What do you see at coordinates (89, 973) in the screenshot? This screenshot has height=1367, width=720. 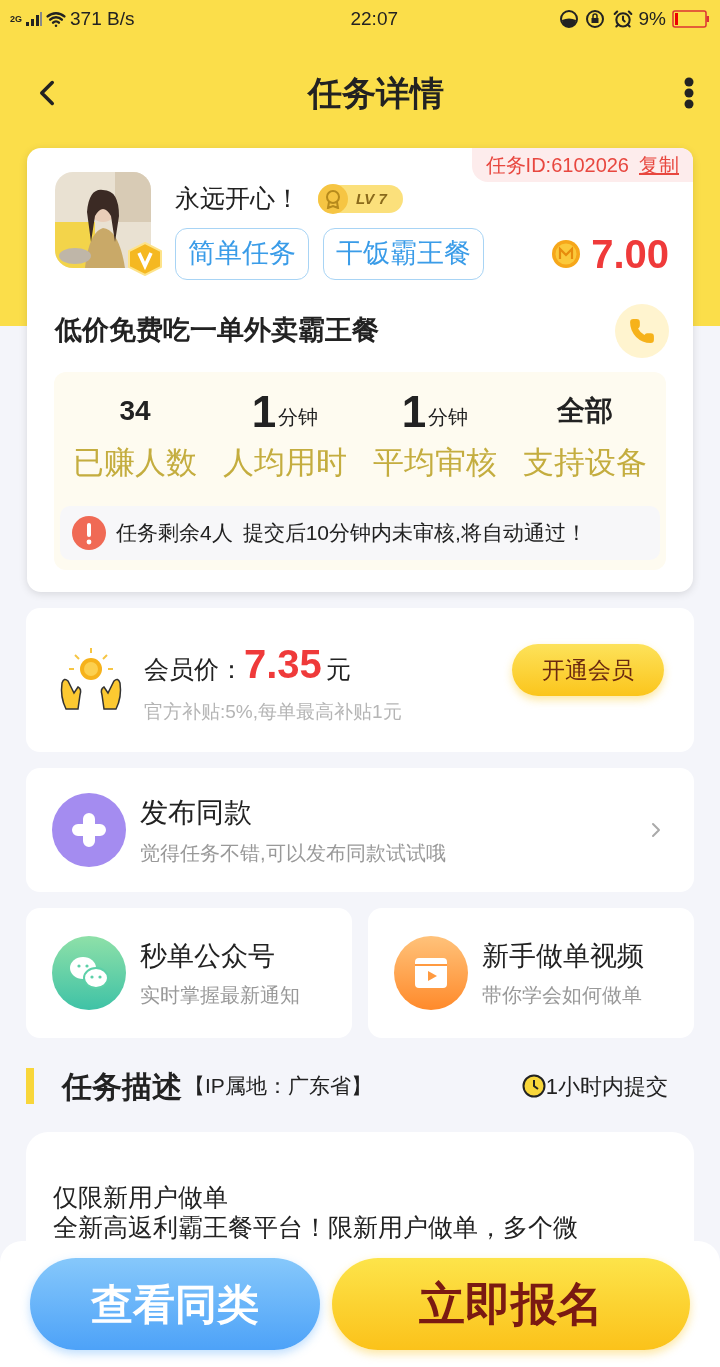 I see `chat-bubbles-icon` at bounding box center [89, 973].